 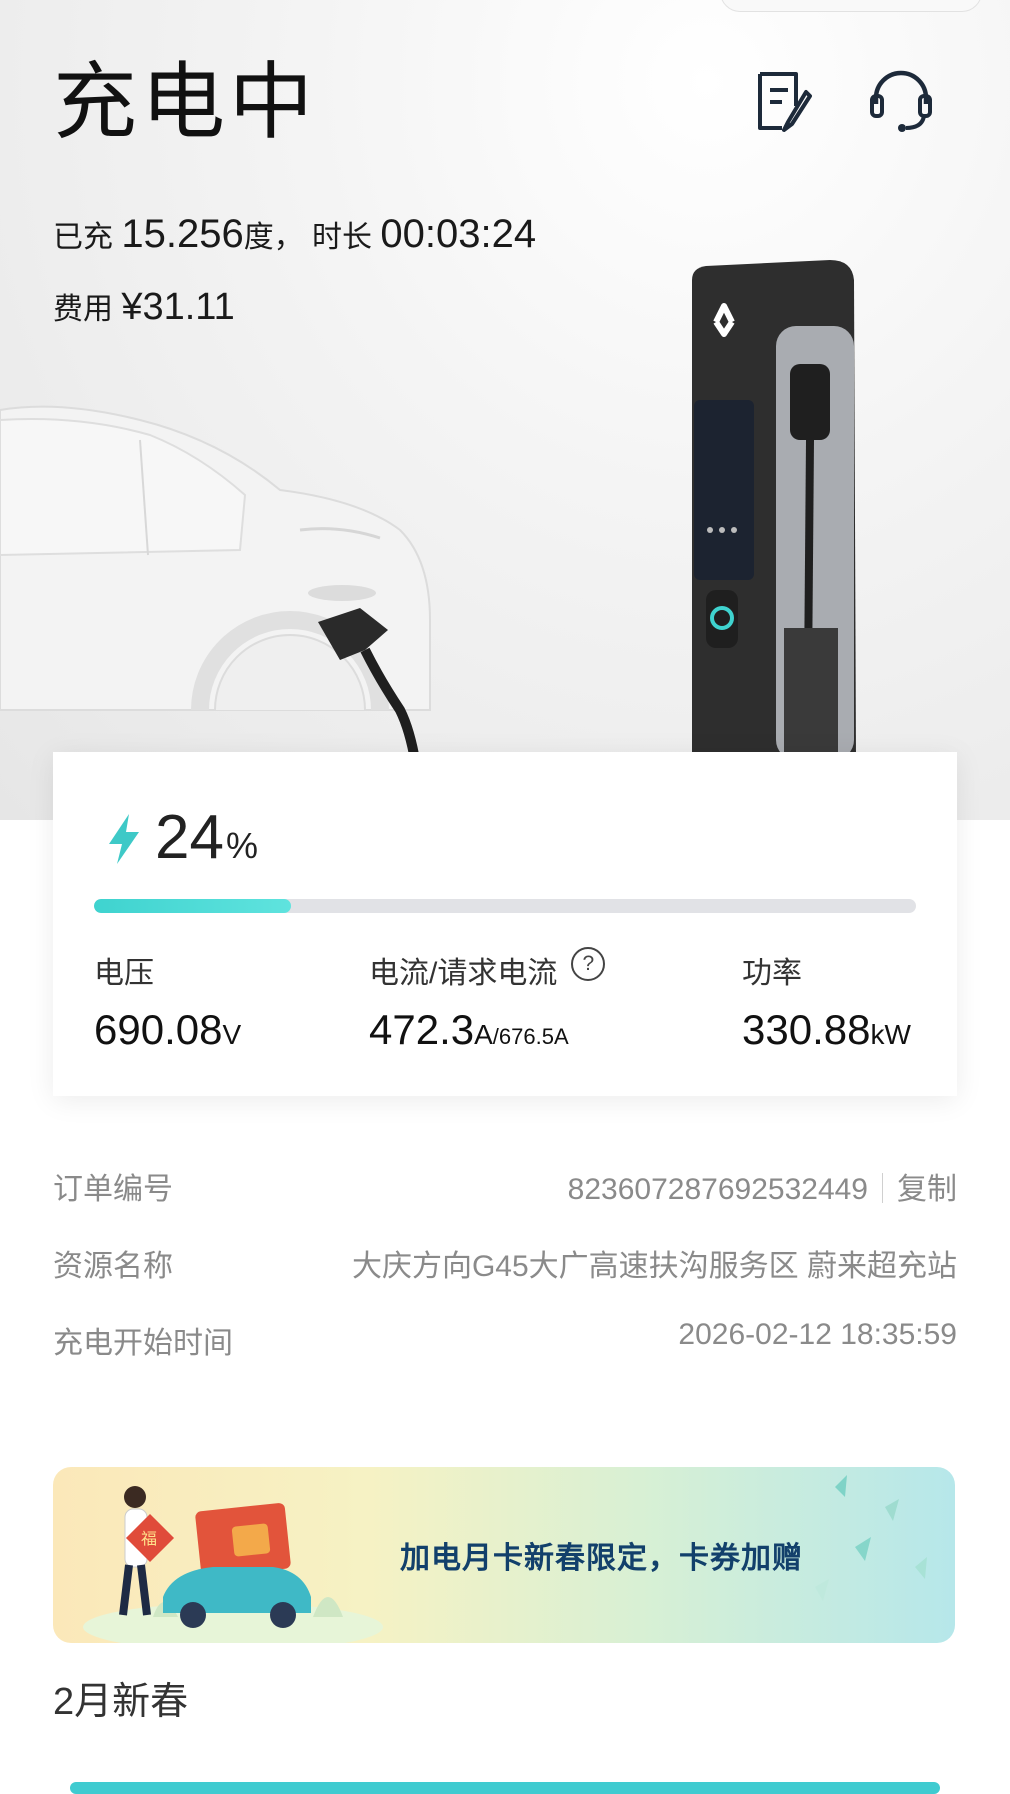 I want to click on car-illustration, so click(x=215, y=602).